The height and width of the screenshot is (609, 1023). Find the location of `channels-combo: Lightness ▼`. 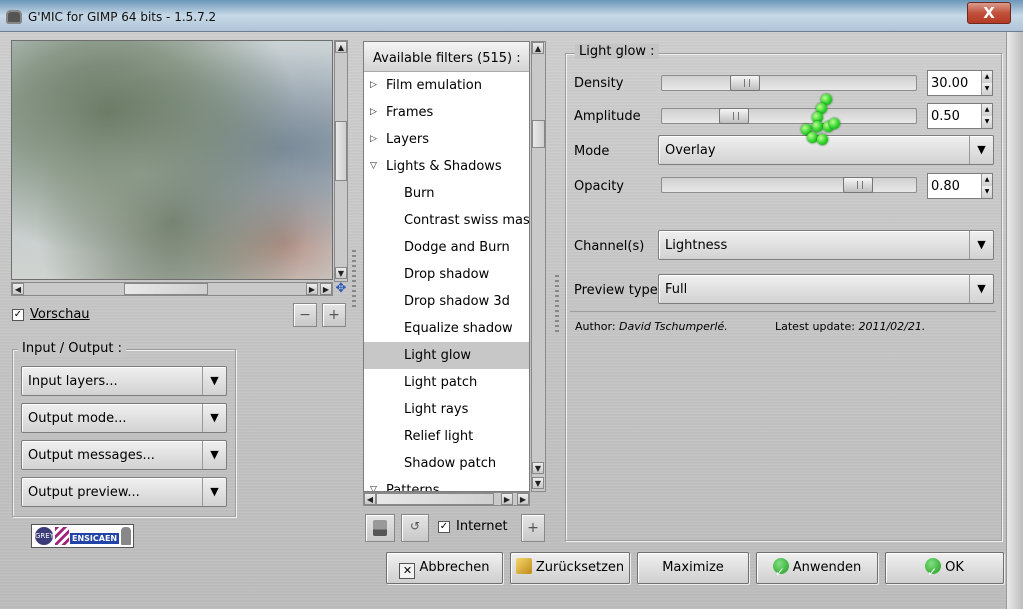

channels-combo: Lightness ▼ is located at coordinates (826, 245).